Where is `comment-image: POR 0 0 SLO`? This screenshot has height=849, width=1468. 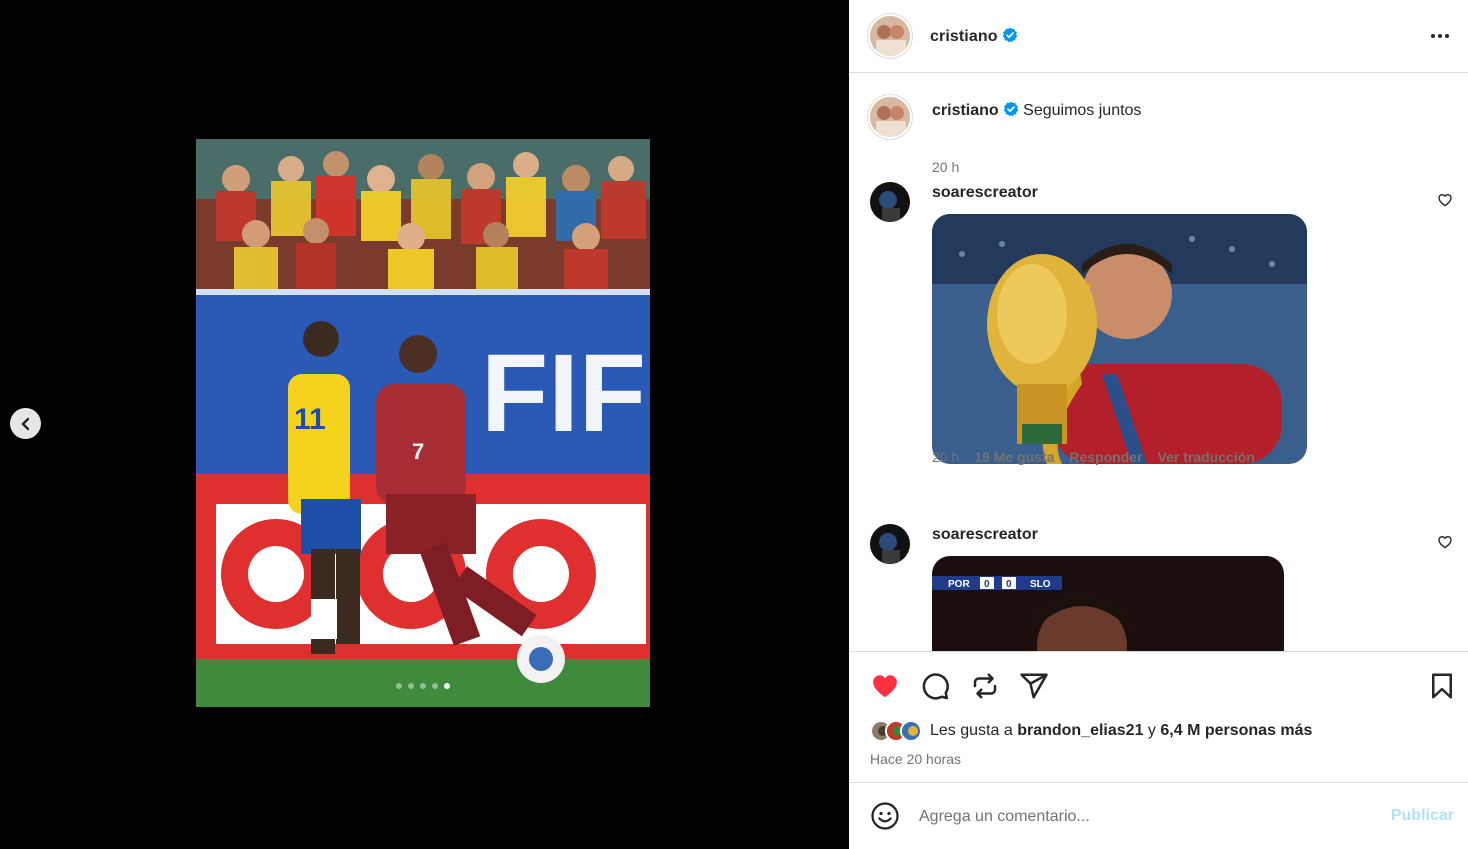
comment-image: POR 0 0 SLO is located at coordinates (1108, 603).